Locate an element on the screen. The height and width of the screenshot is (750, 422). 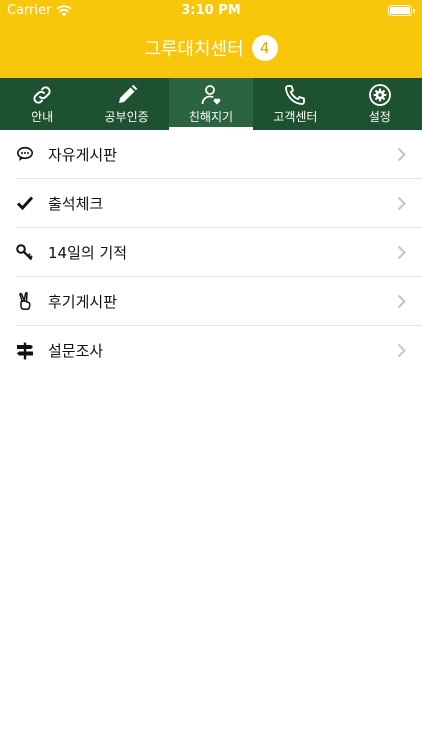
battery-icon is located at coordinates (401, 10).